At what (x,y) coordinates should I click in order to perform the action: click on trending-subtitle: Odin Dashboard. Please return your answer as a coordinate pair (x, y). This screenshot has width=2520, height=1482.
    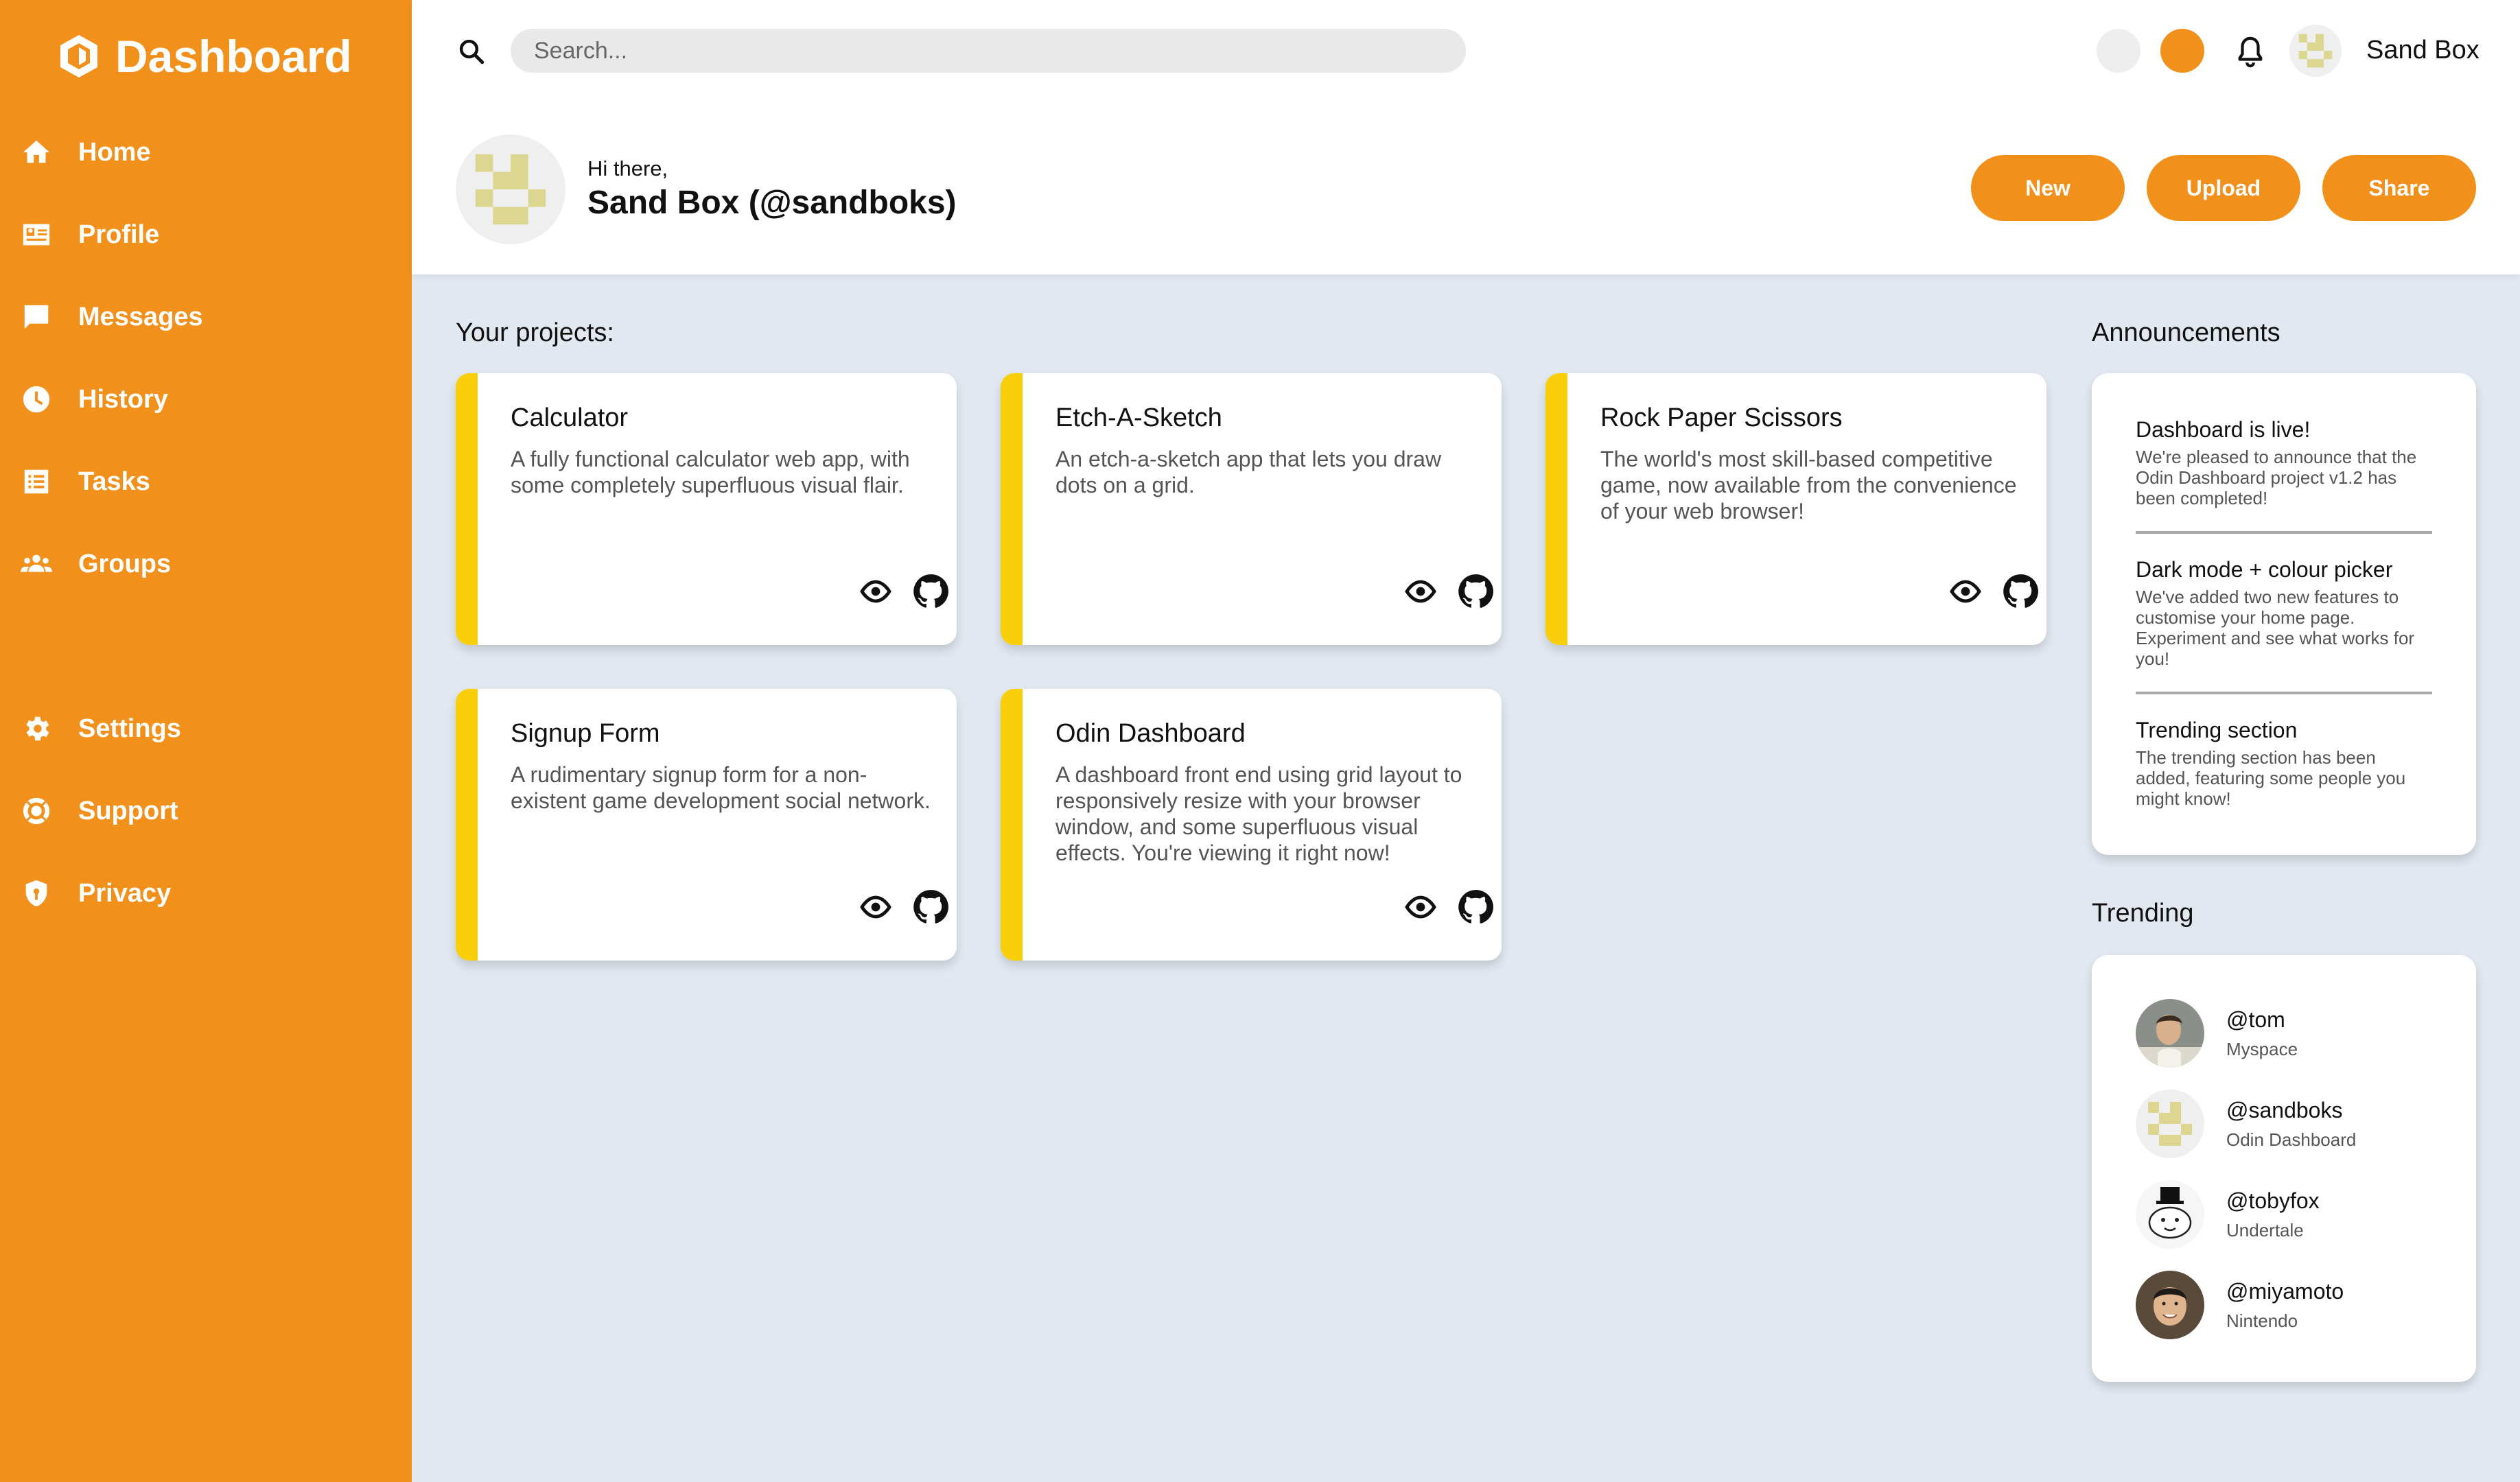
    Looking at the image, I should click on (2291, 1139).